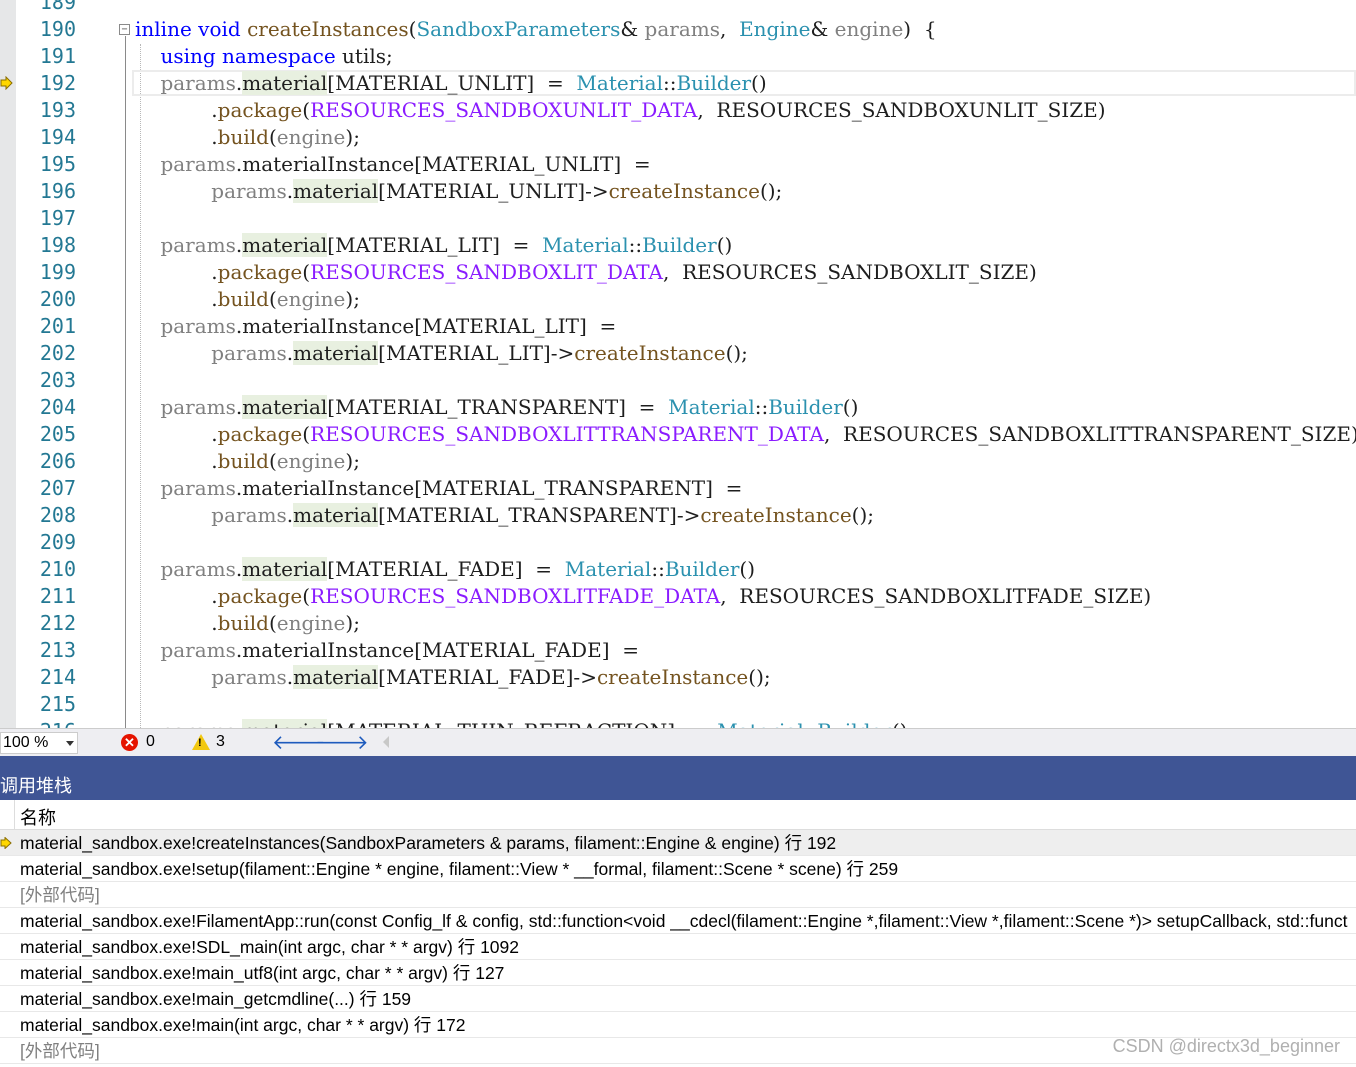 This screenshot has width=1356, height=1067. Describe the element at coordinates (8, 364) in the screenshot. I see `breakpoint-gutter` at that location.